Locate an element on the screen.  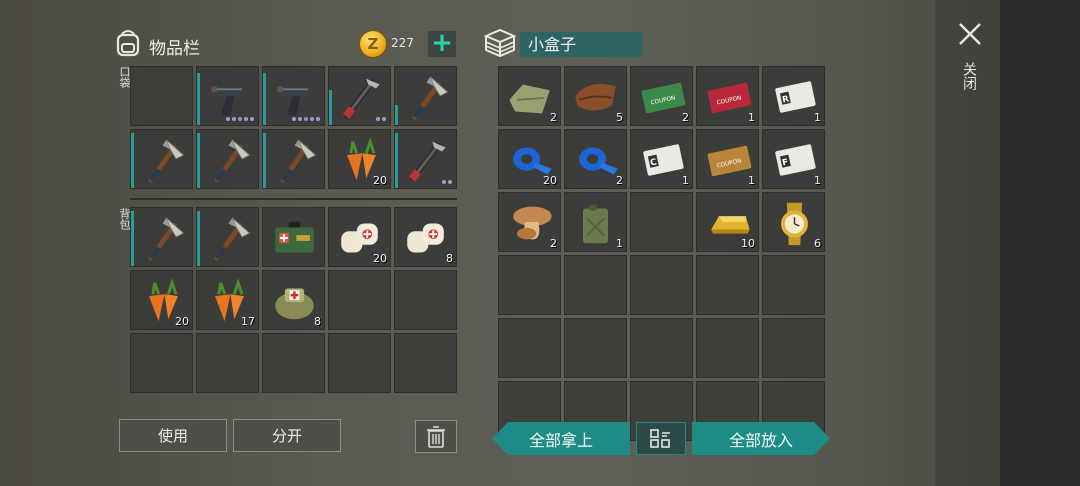
pocket-slot: 20 is located at coordinates (359, 159).